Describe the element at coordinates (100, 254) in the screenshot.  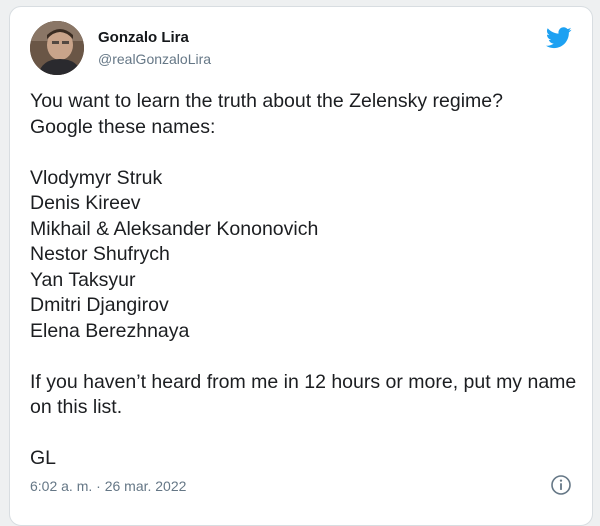
I see `name-list-item: Nestor Shufrych` at that location.